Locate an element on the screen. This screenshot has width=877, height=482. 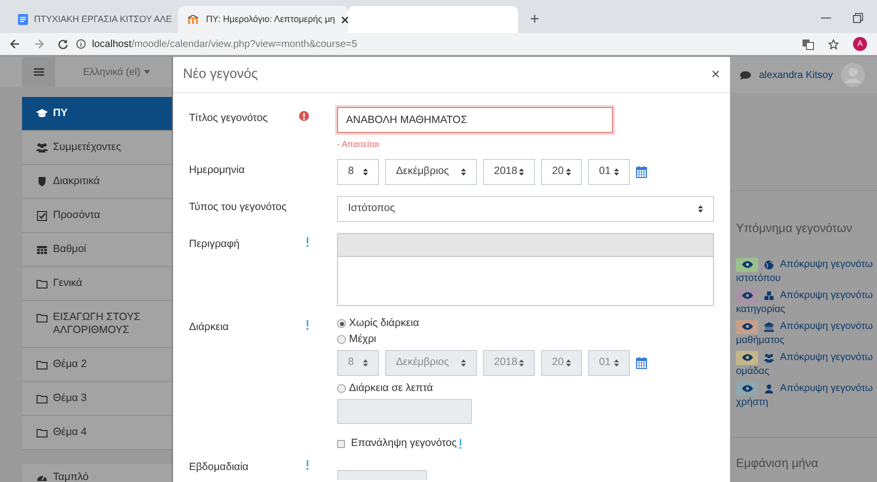
menu-button is located at coordinates (38, 72).